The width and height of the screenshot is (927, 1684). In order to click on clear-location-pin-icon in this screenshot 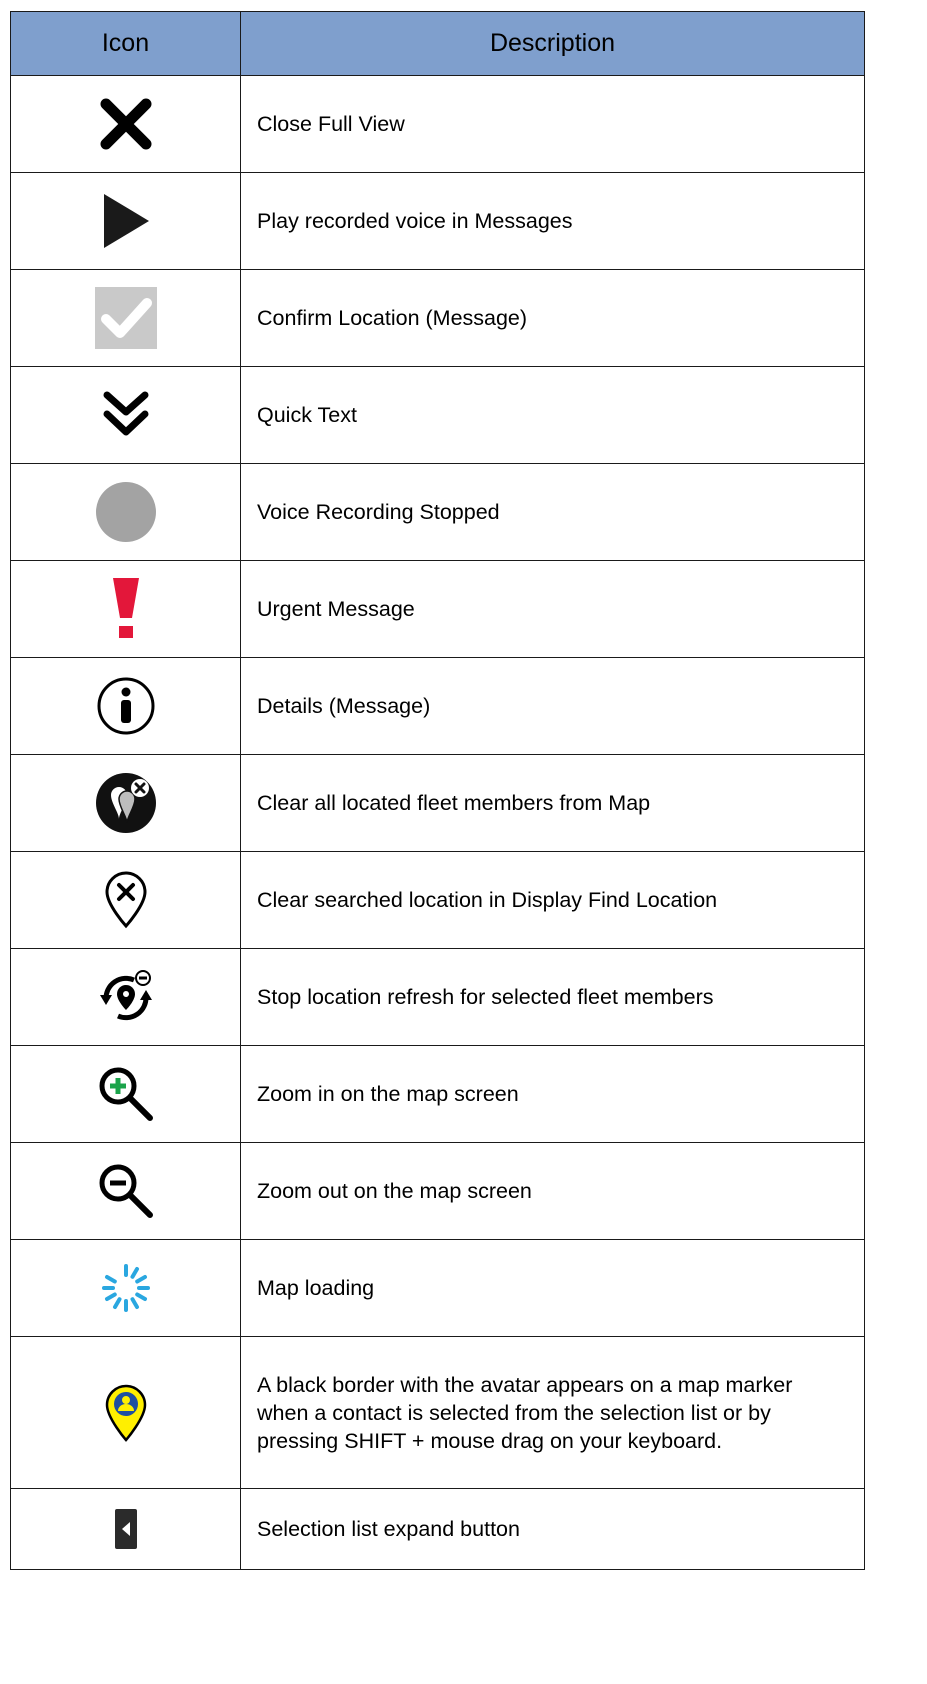, I will do `click(126, 900)`.